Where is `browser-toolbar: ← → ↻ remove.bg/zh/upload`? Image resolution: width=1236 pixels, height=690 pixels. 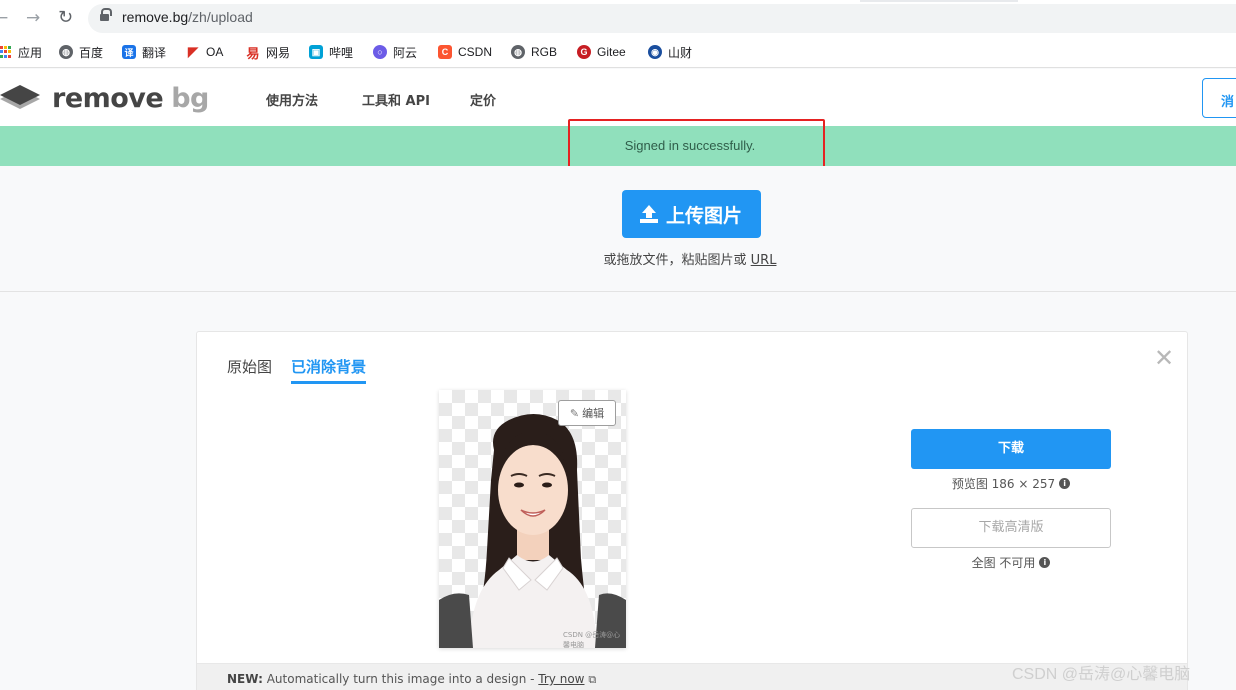
browser-toolbar: ← → ↻ remove.bg/zh/upload is located at coordinates (618, 18).